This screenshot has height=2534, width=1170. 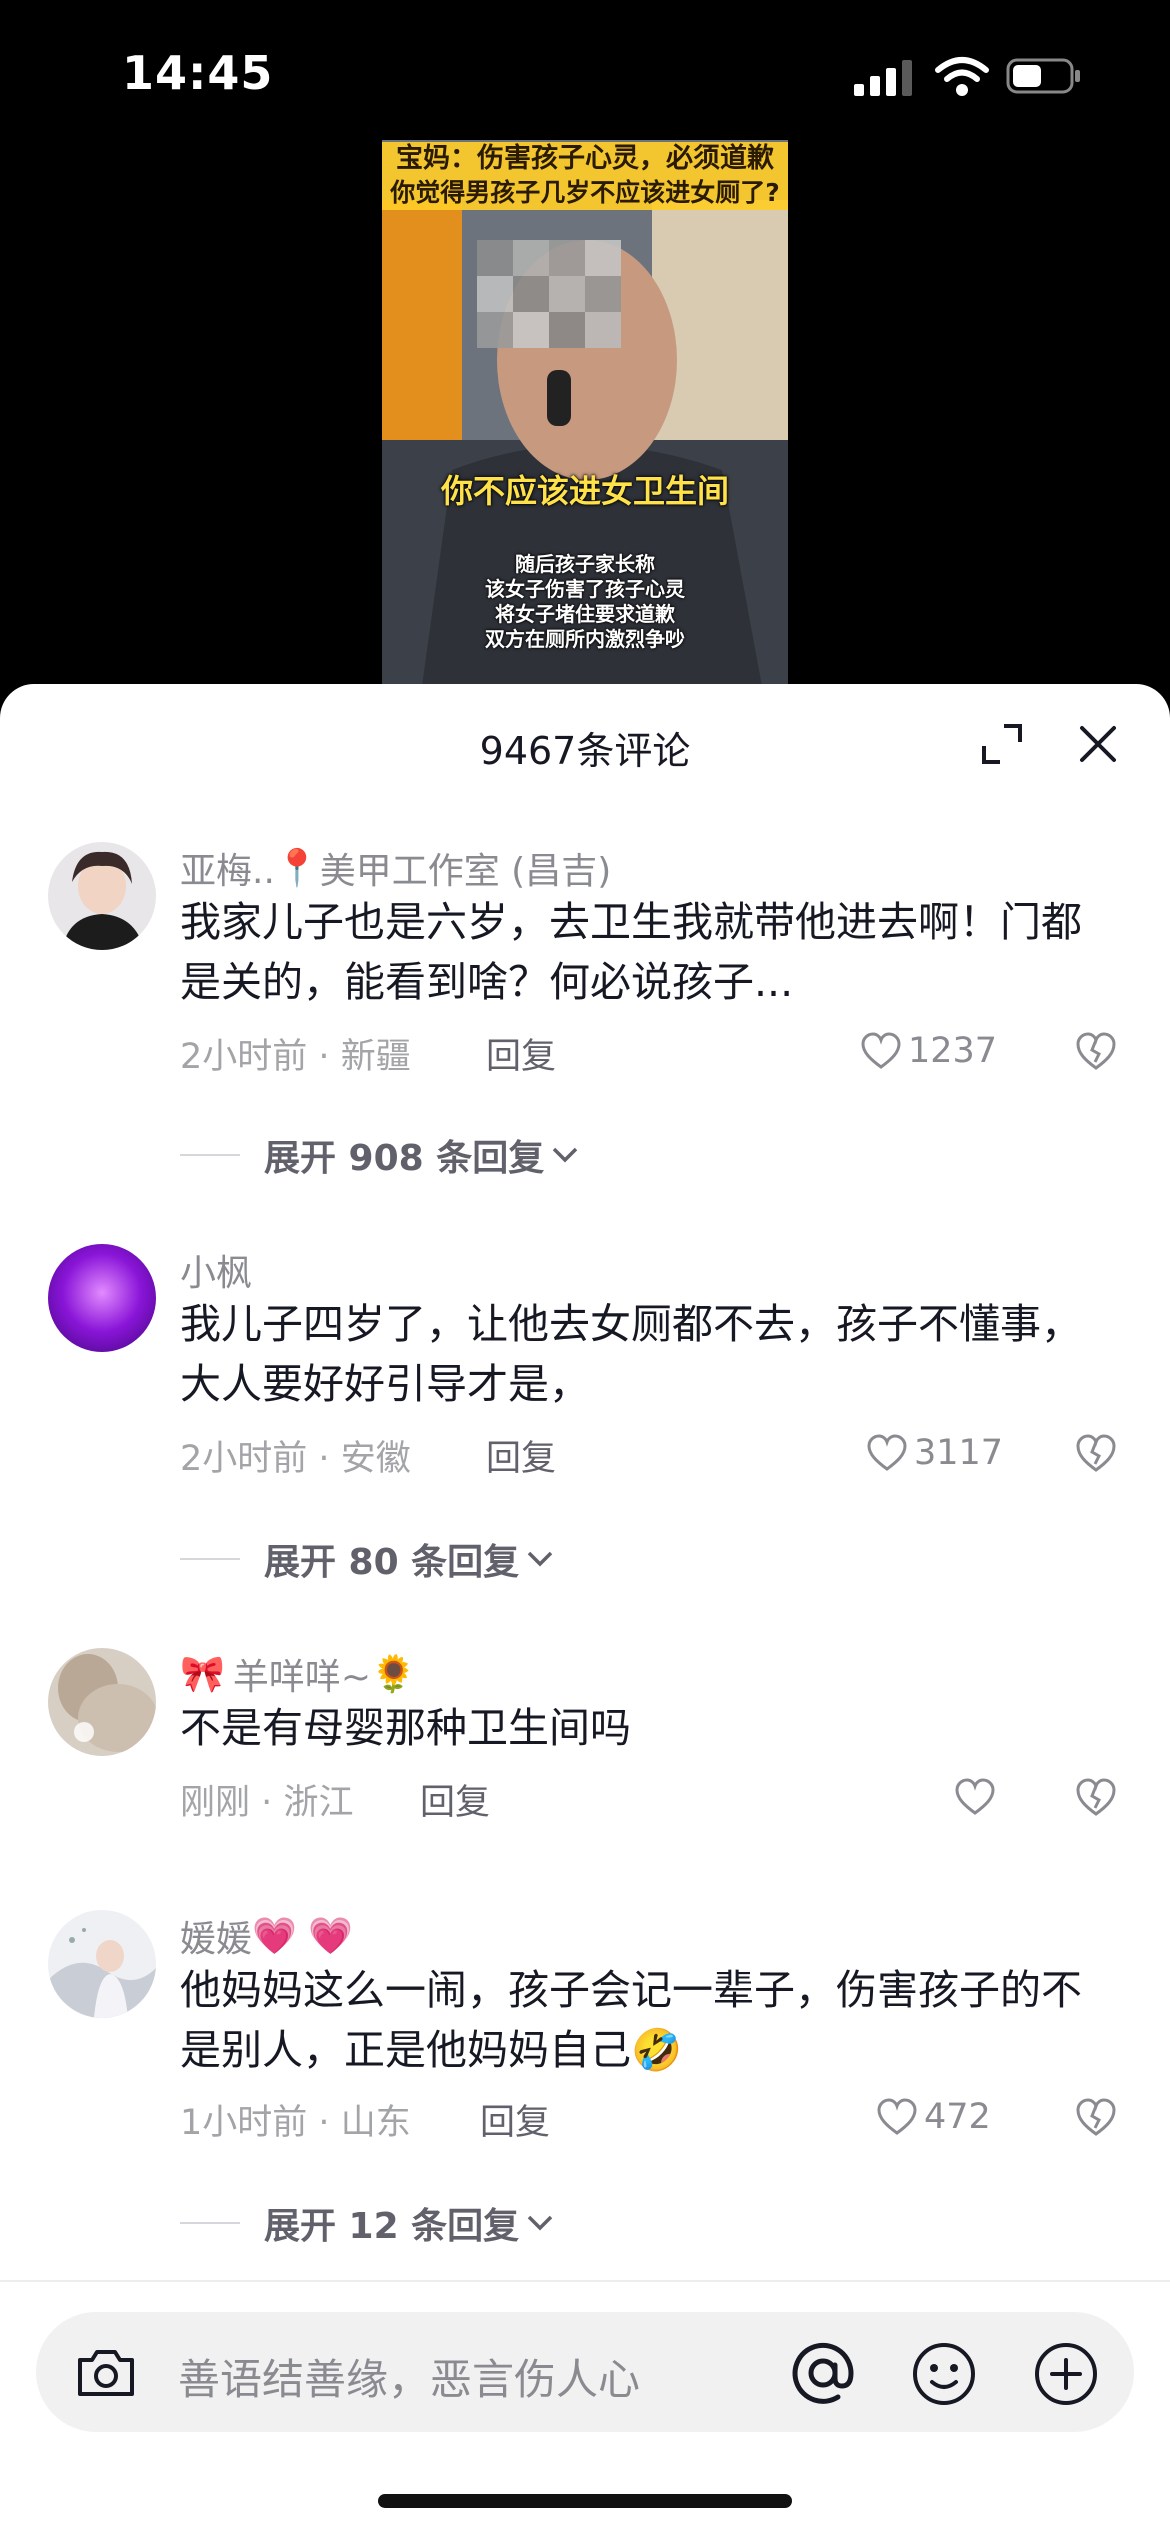 I want to click on comment-text: 我儿子四岁了，让他去女厕都不去，孩子不懂事，大人要好好引导才是，, so click(x=631, y=1354).